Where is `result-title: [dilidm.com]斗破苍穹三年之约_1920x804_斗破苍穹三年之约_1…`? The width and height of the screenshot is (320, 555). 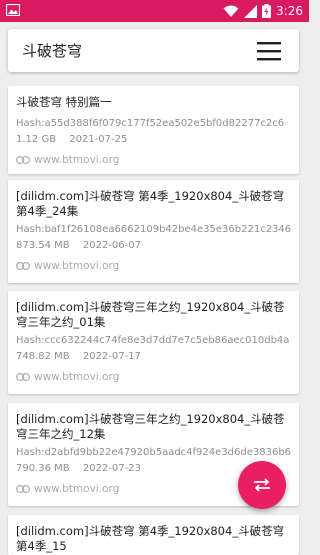
result-title: [dilidm.com]斗破苍穹三年之约_1920x804_斗破苍穹三年之约_1… is located at coordinates (150, 426).